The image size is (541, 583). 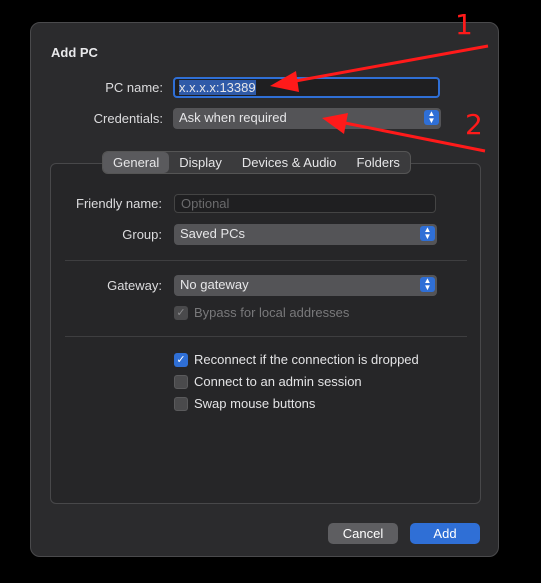 What do you see at coordinates (181, 382) in the screenshot?
I see `admin-session-checkbox` at bounding box center [181, 382].